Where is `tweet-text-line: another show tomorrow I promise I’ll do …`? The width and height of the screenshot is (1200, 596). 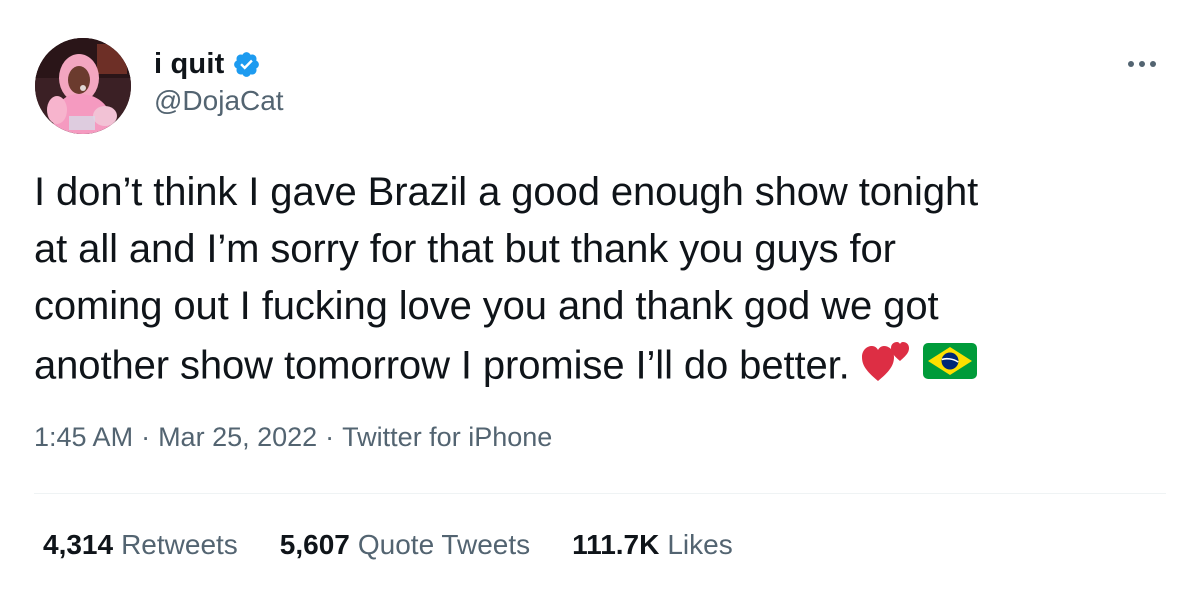
tweet-text-line: another show tomorrow I promise I’ll do … is located at coordinates (442, 365).